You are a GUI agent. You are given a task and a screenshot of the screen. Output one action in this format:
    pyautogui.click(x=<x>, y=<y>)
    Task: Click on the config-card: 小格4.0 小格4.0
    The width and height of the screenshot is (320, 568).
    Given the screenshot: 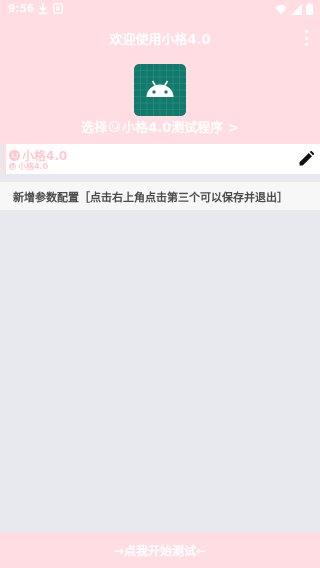 What is the action you would take?
    pyautogui.click(x=161, y=159)
    